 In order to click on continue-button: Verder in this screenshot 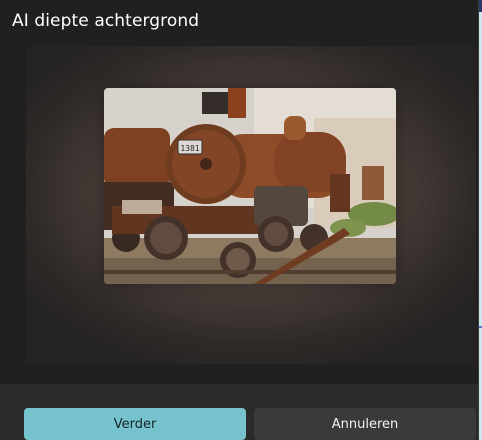, I will do `click(135, 424)`.